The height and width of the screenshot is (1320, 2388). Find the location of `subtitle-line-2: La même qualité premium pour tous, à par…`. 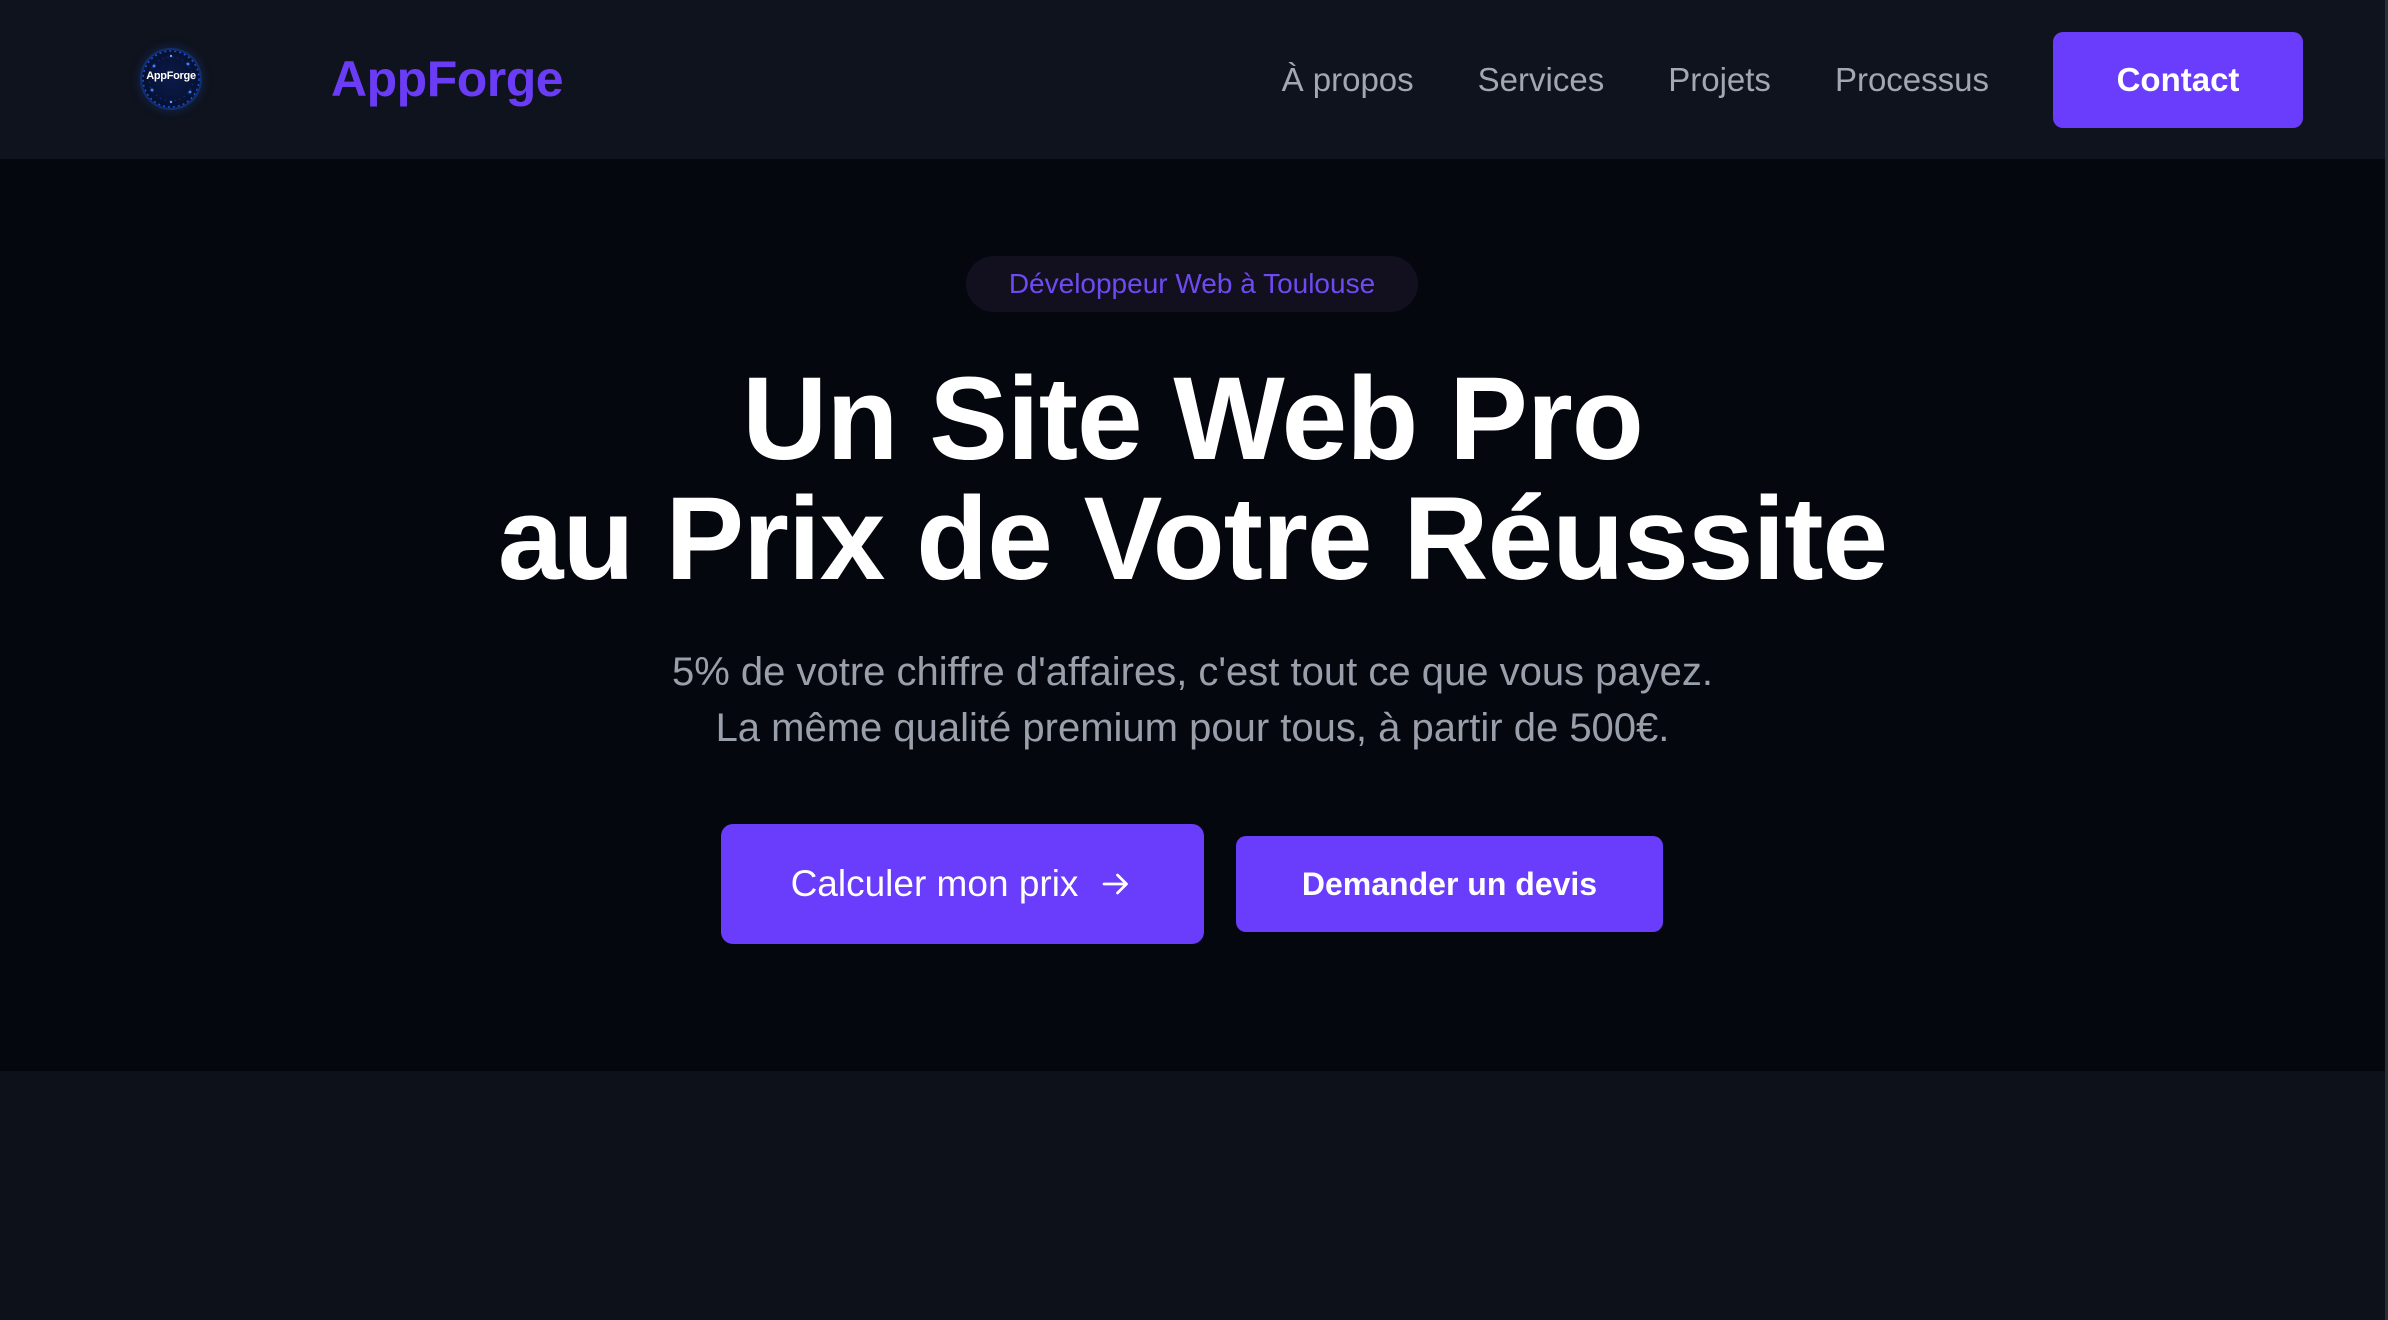

subtitle-line-2: La même qualité premium pour tous, à par… is located at coordinates (1192, 728).